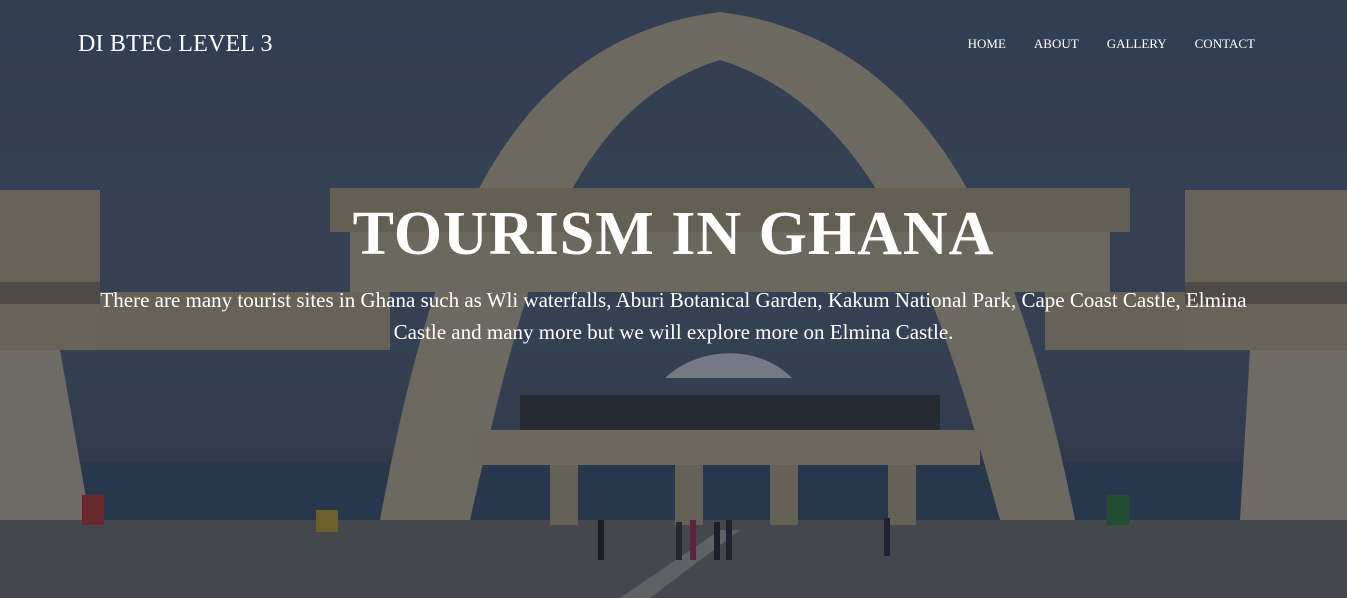 The height and width of the screenshot is (598, 1347). What do you see at coordinates (1137, 44) in the screenshot?
I see `nav-gallery-link: GALLERY` at bounding box center [1137, 44].